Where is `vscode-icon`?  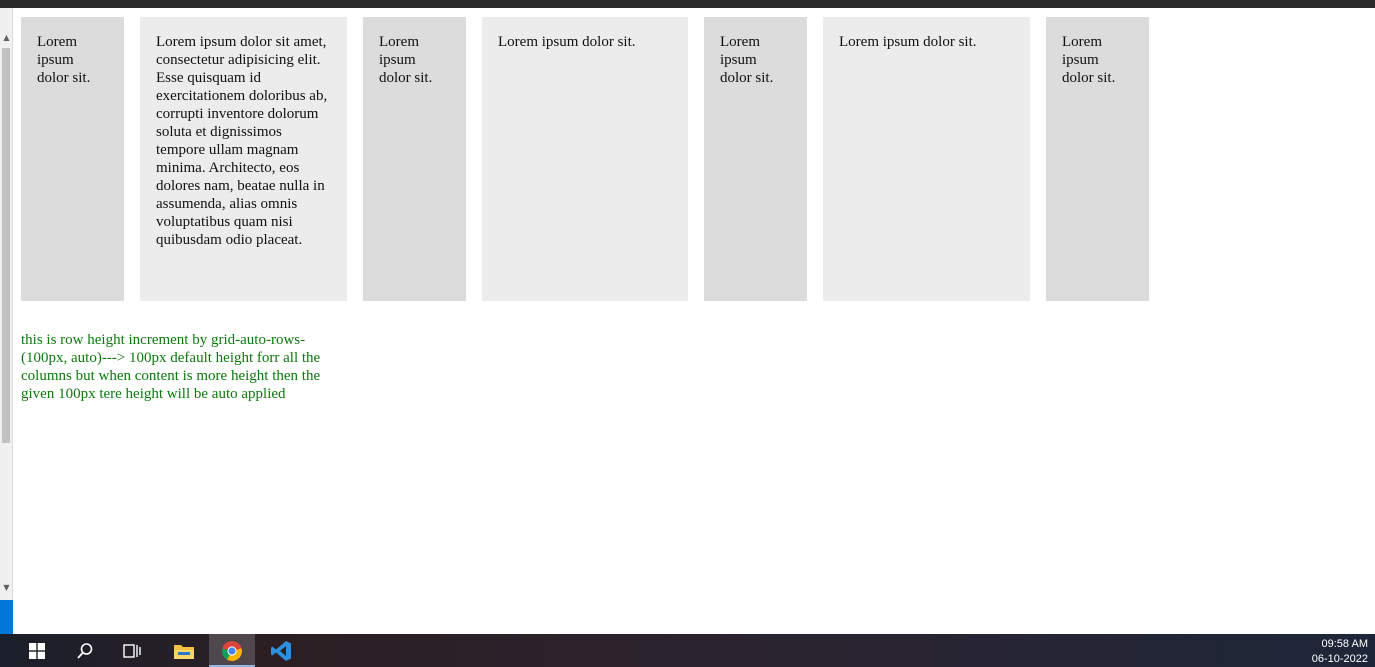
vscode-icon is located at coordinates (281, 650).